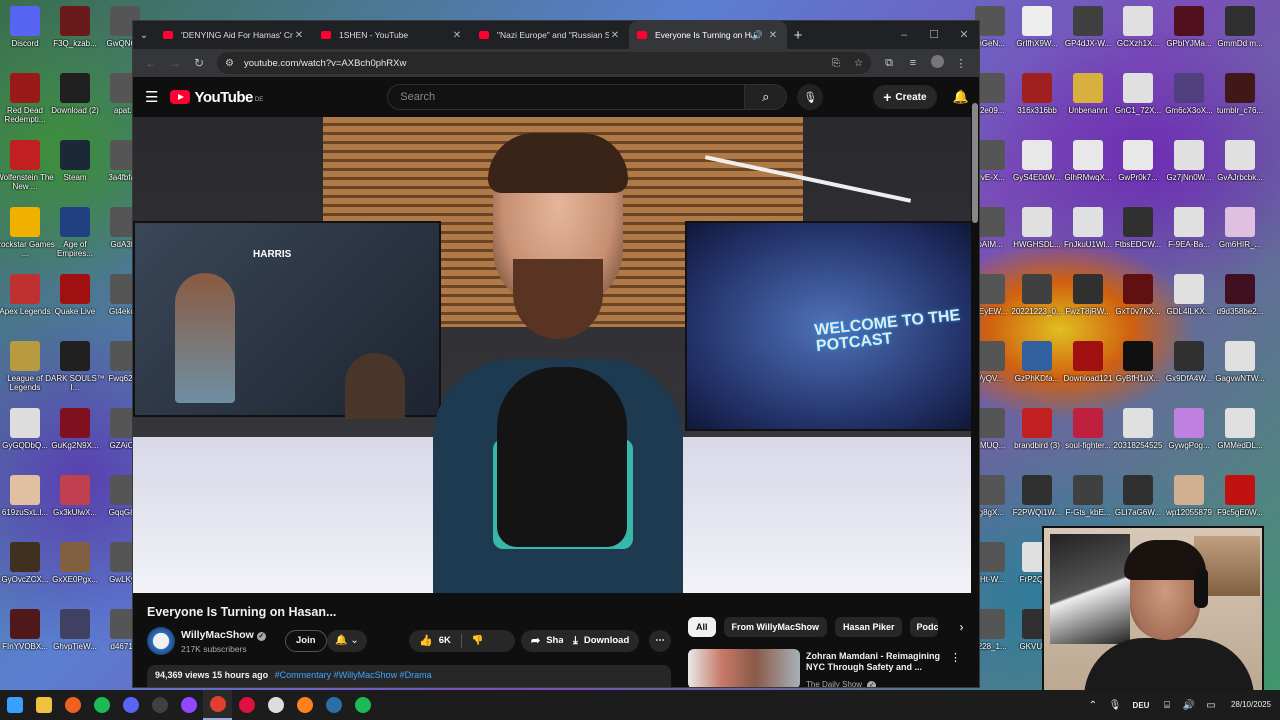 Image resolution: width=1280 pixels, height=720 pixels. I want to click on back-icon: ←, so click(151, 63).